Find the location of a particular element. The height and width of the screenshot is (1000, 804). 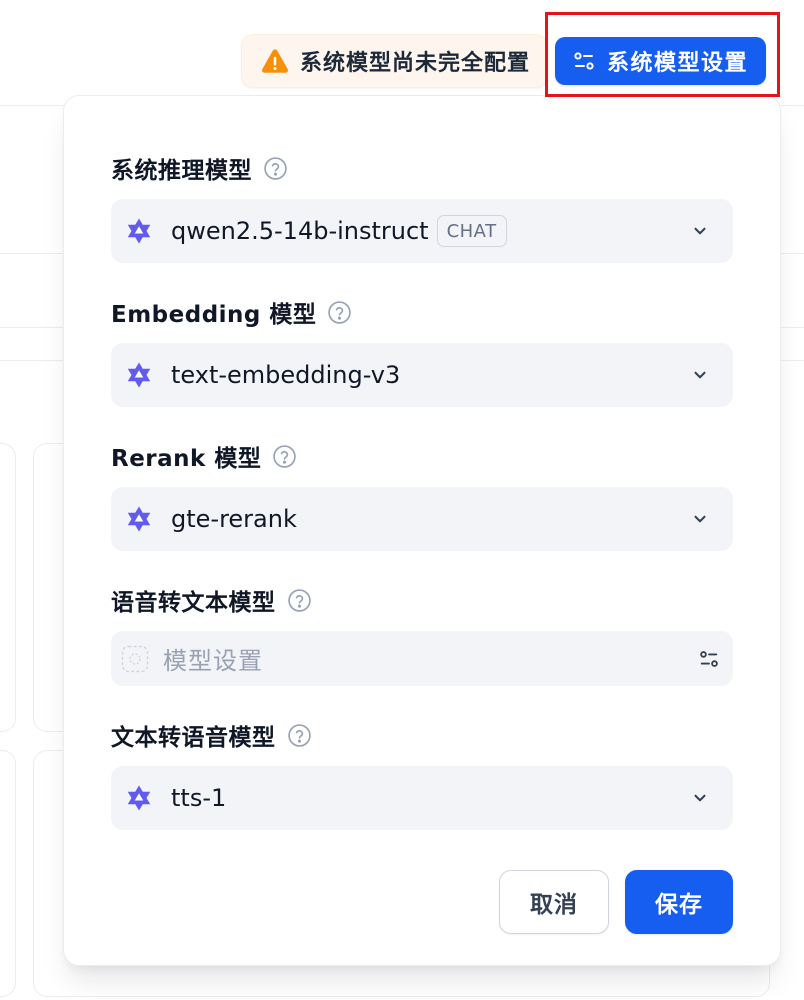

field-label: 文本转语音模型 is located at coordinates (193, 738).